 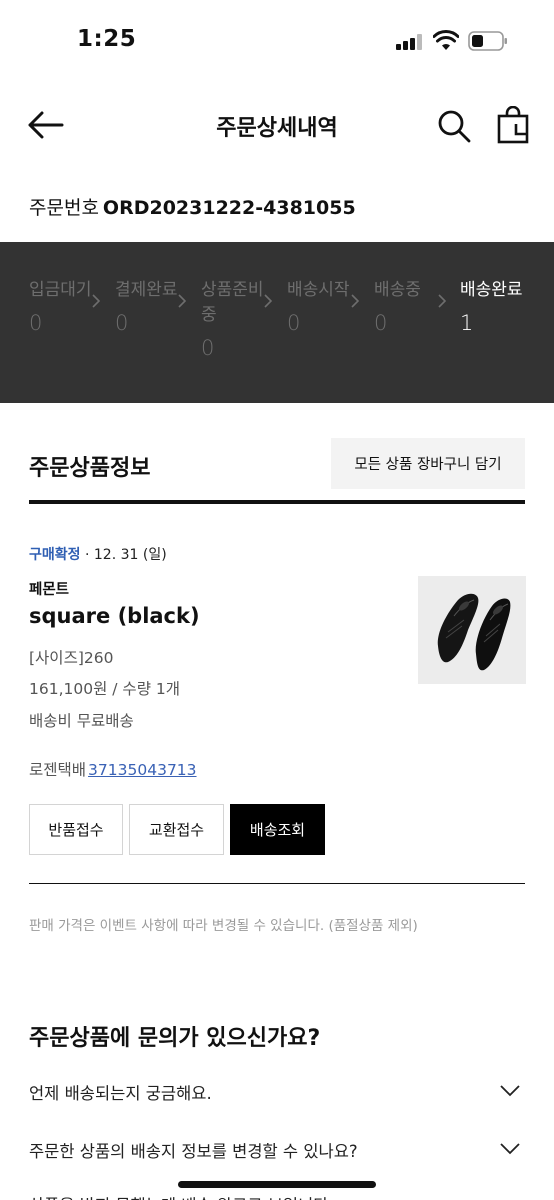 I want to click on product-option: [사이즈]260, so click(x=71, y=658).